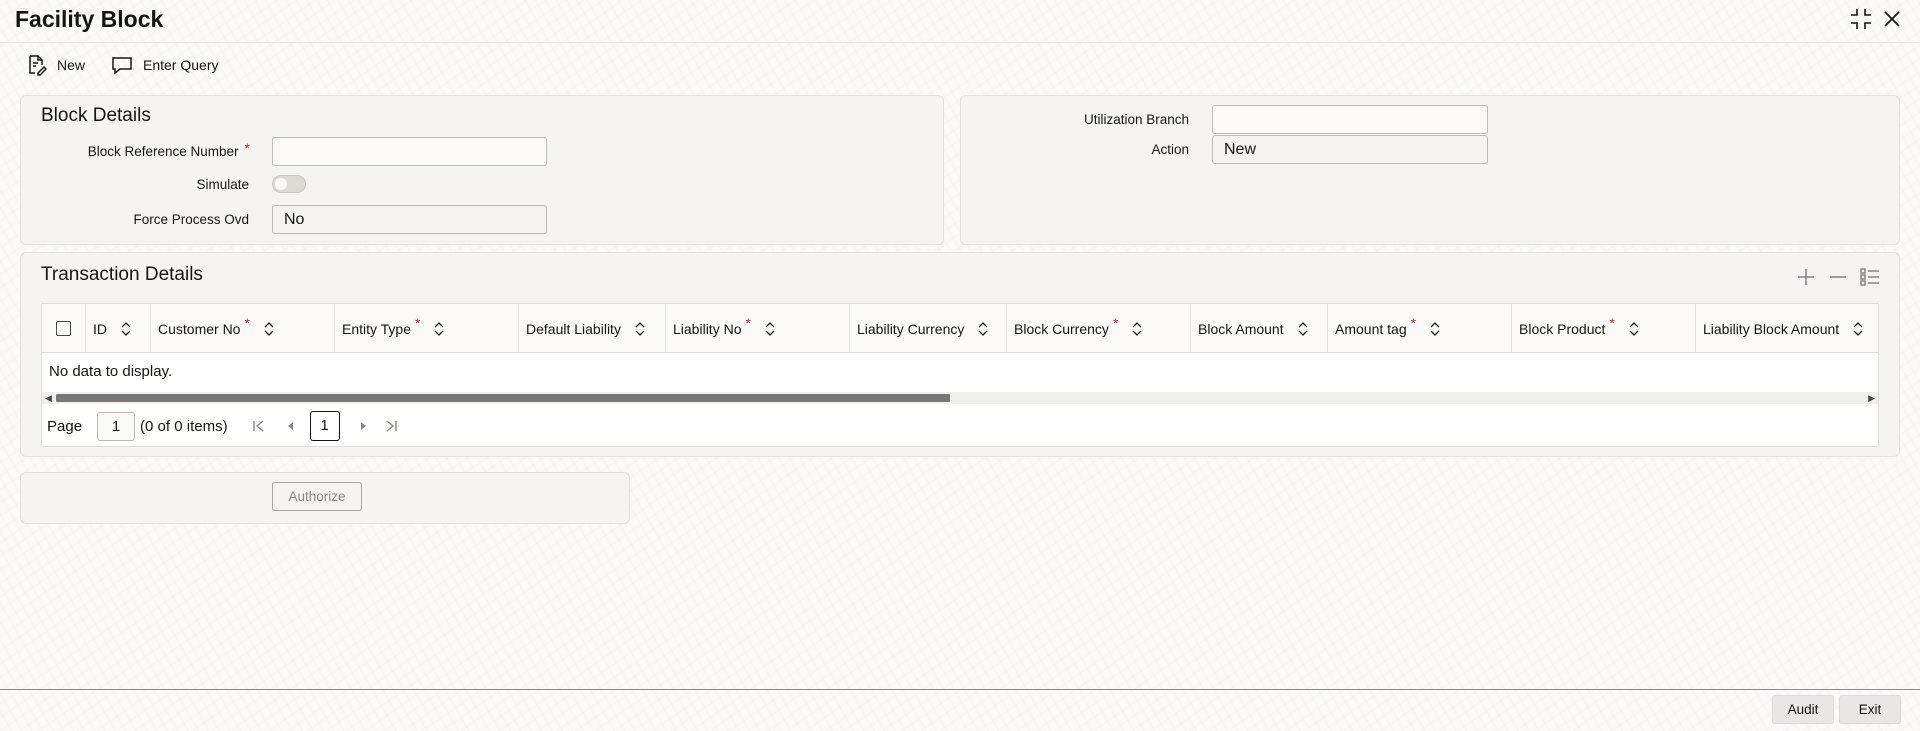  Describe the element at coordinates (409, 219) in the screenshot. I see `force-process-ovd-field: No` at that location.